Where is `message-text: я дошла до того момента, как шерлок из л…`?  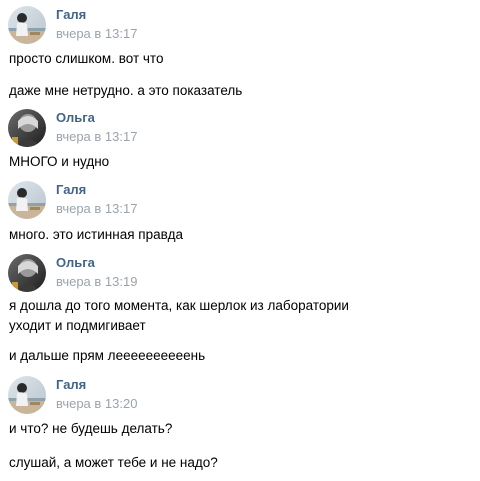
message-text: я дошла до того момента, как шерлок из л… is located at coordinates (179, 315).